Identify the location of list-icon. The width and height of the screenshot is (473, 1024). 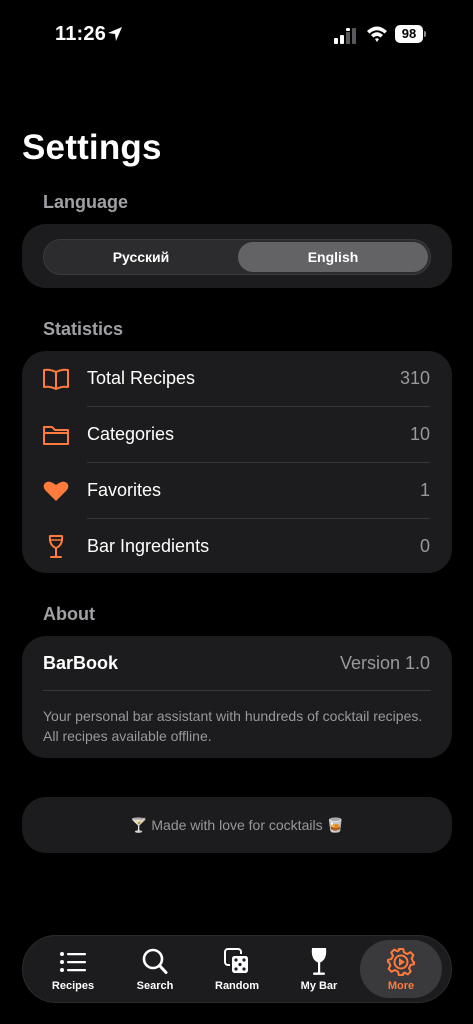
(73, 962).